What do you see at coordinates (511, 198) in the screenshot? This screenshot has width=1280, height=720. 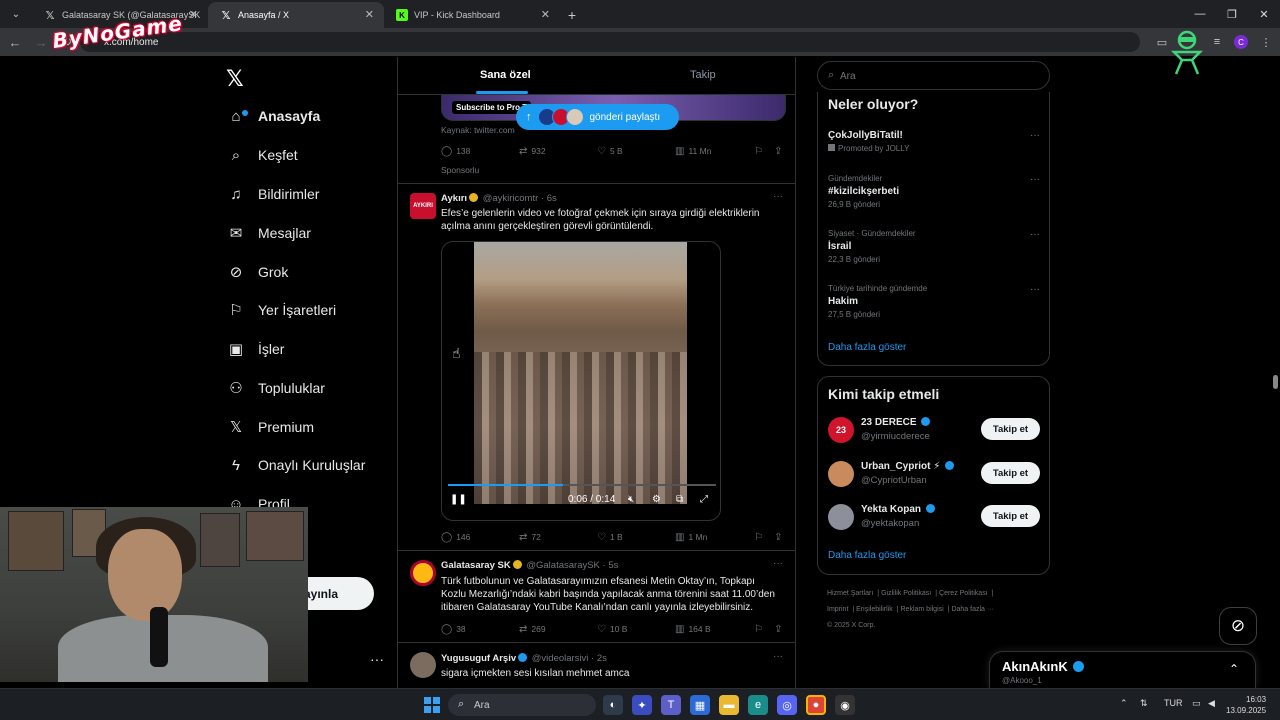 I see `tweet-handle: @aykiricomtr` at bounding box center [511, 198].